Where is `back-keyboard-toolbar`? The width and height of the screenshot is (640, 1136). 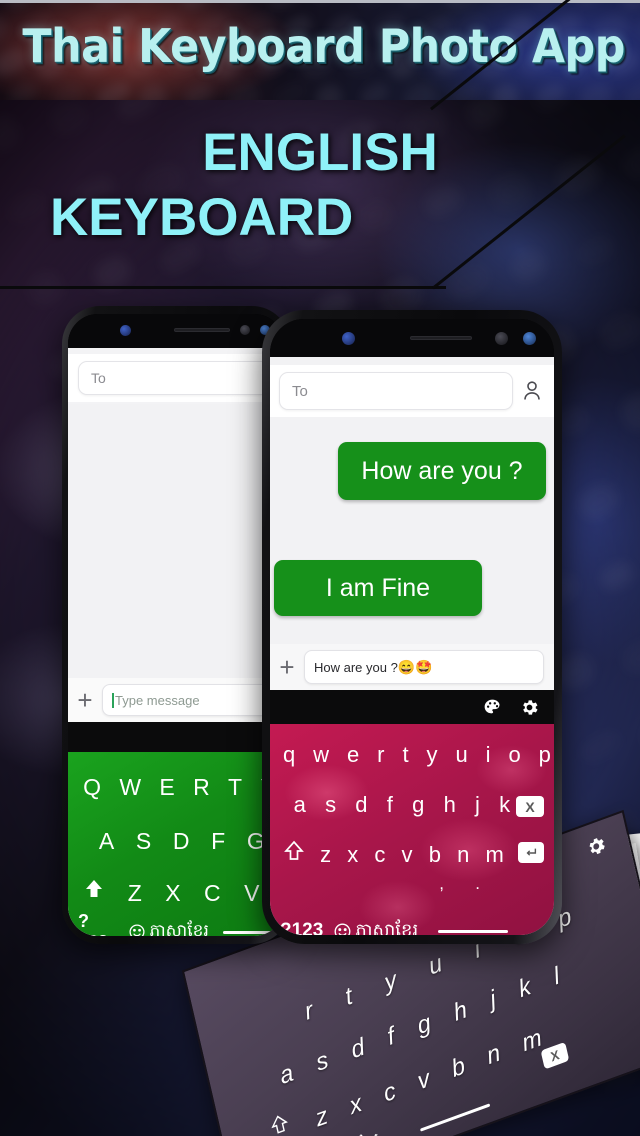 back-keyboard-toolbar is located at coordinates (176, 737).